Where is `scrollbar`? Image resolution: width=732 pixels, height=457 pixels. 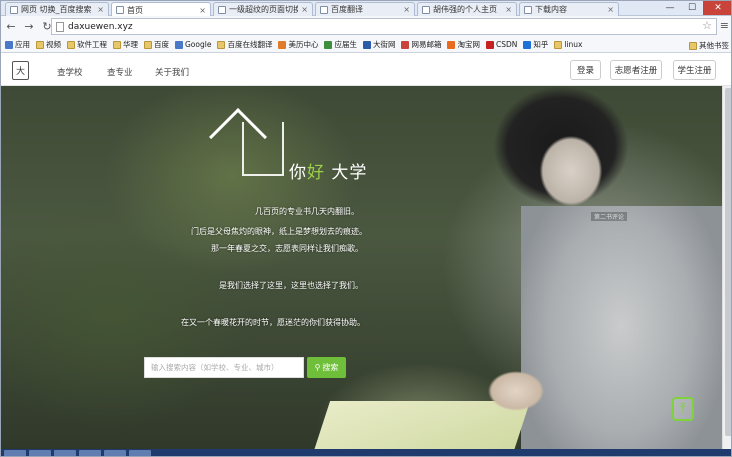
scrollbar is located at coordinates (726, 271).